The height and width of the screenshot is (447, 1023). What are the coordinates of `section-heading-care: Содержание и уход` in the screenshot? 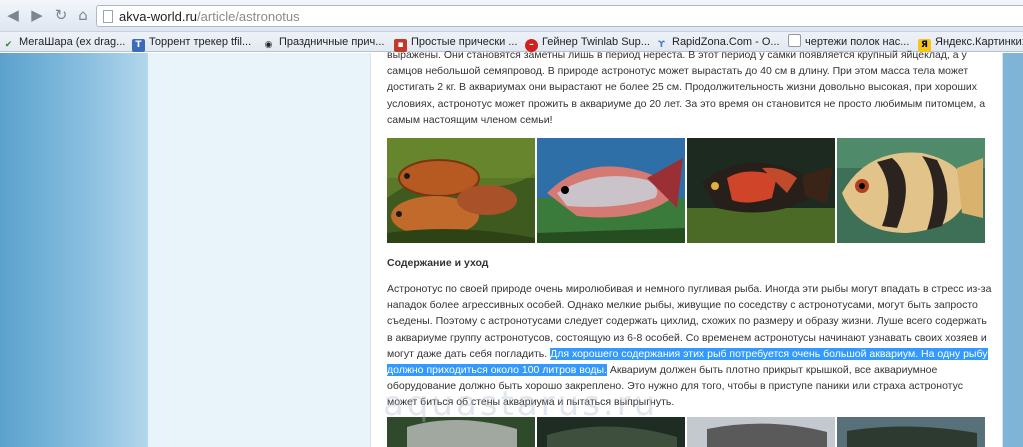 It's located at (438, 263).